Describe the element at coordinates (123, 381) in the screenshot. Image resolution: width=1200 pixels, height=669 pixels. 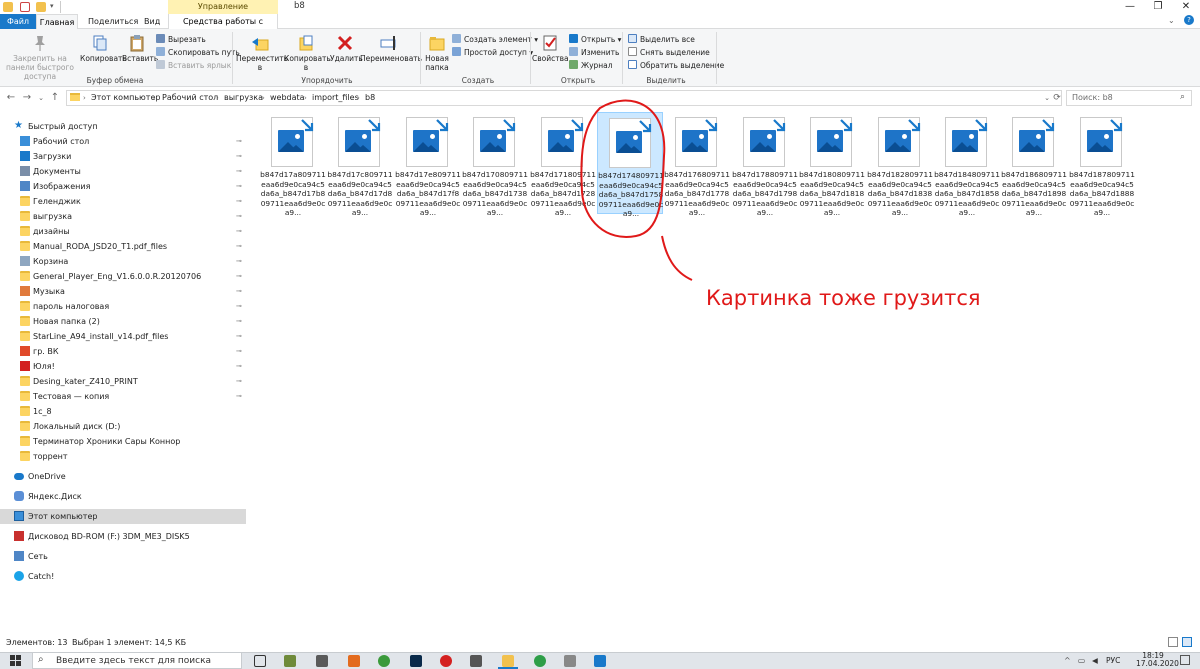
I see `nav-item: Desing_kater_Z410_PRINT ⊸` at that location.